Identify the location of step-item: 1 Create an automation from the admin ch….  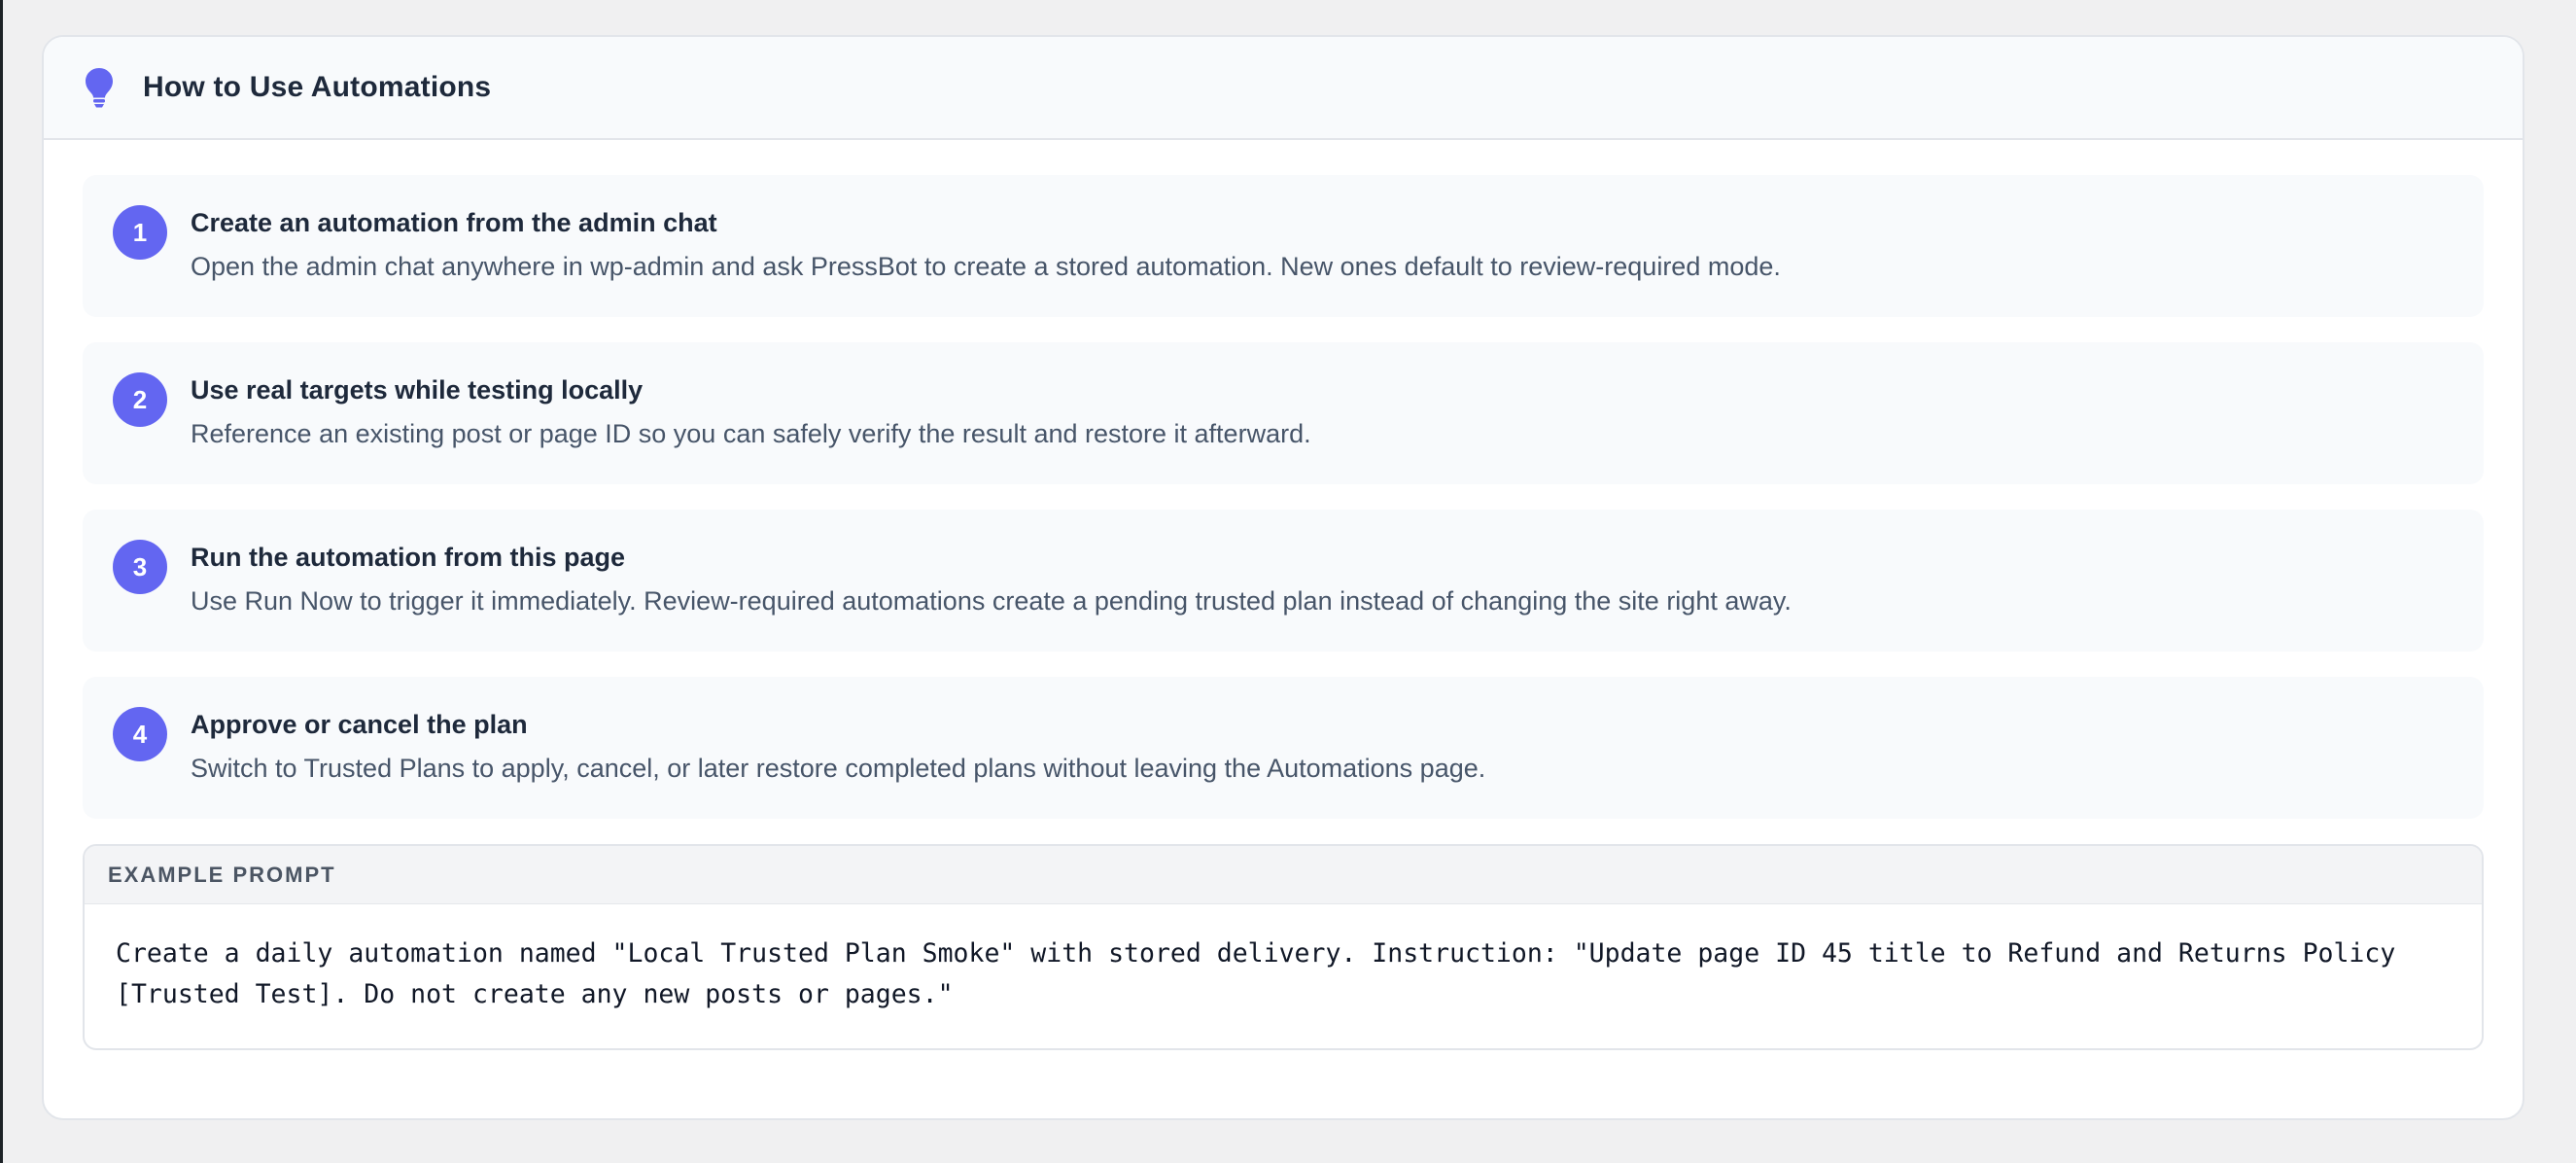
(1283, 246).